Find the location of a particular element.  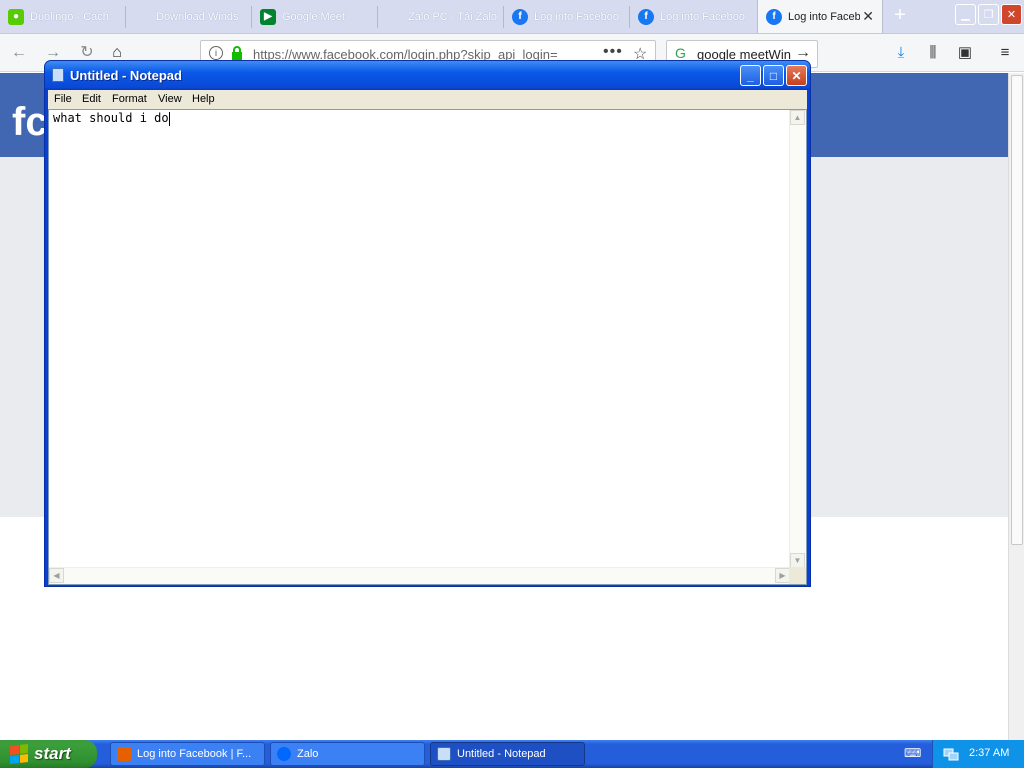

sidebar-icon: ▣ is located at coordinates (965, 53).